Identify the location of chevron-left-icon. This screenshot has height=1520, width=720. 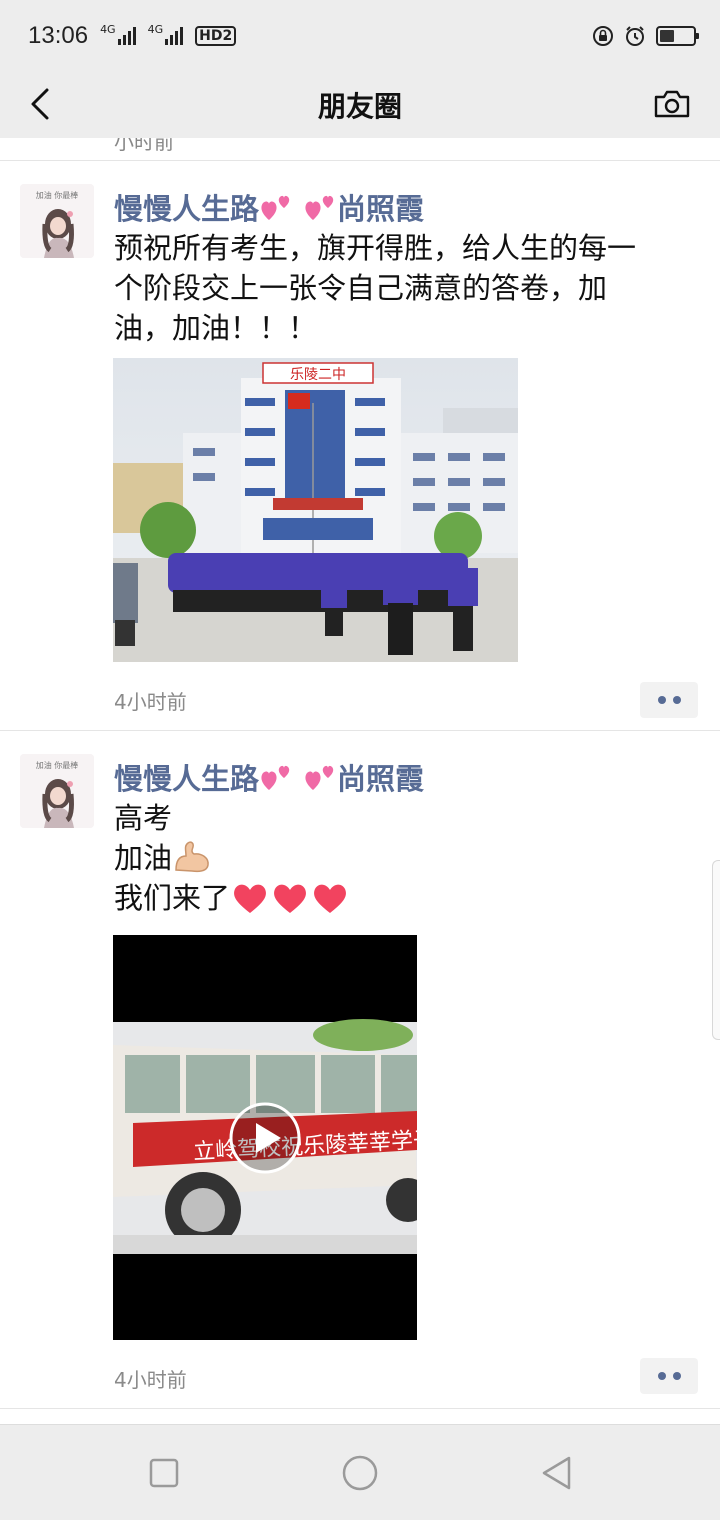
(40, 104).